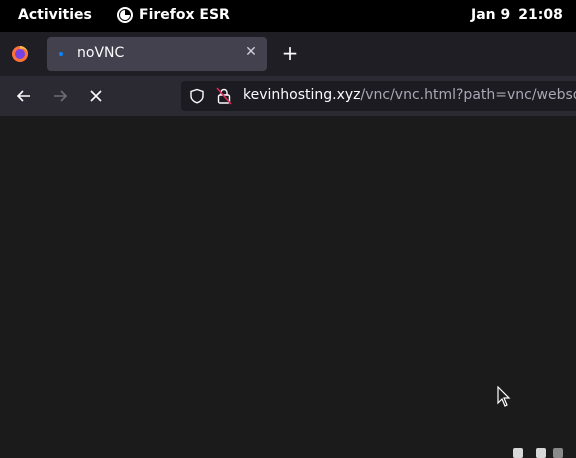  Describe the element at coordinates (157, 54) in the screenshot. I see `tab-novnc: noVNC ✕` at that location.